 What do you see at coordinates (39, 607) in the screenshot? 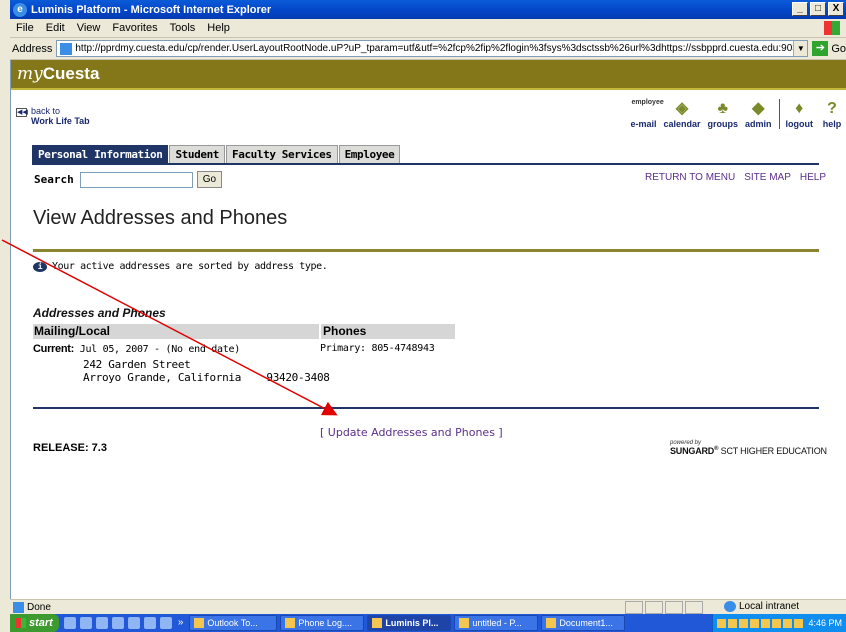
I see `status-text: Done` at bounding box center [39, 607].